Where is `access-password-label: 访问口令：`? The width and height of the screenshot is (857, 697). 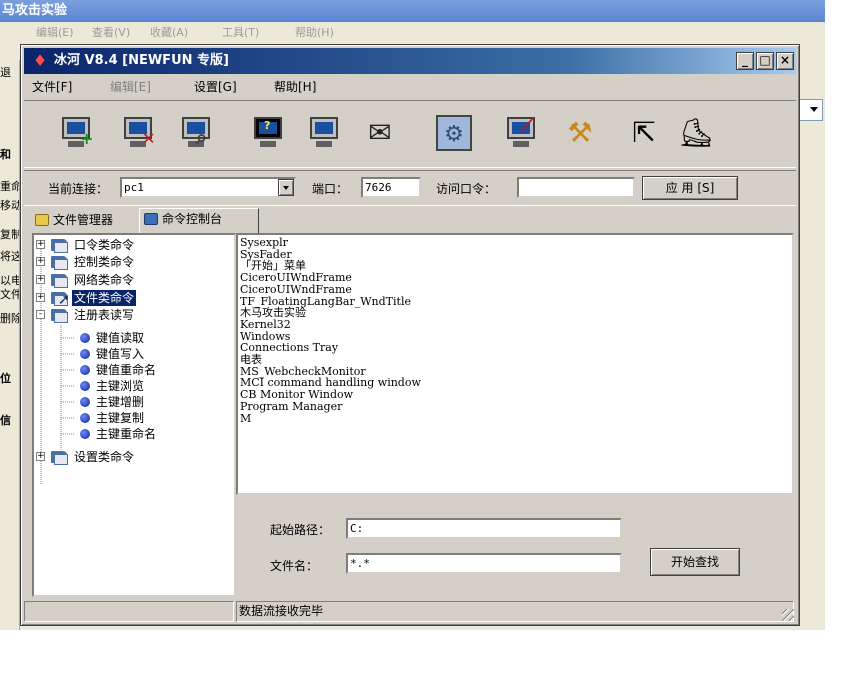
access-password-label: 访问口令： is located at coordinates (466, 189).